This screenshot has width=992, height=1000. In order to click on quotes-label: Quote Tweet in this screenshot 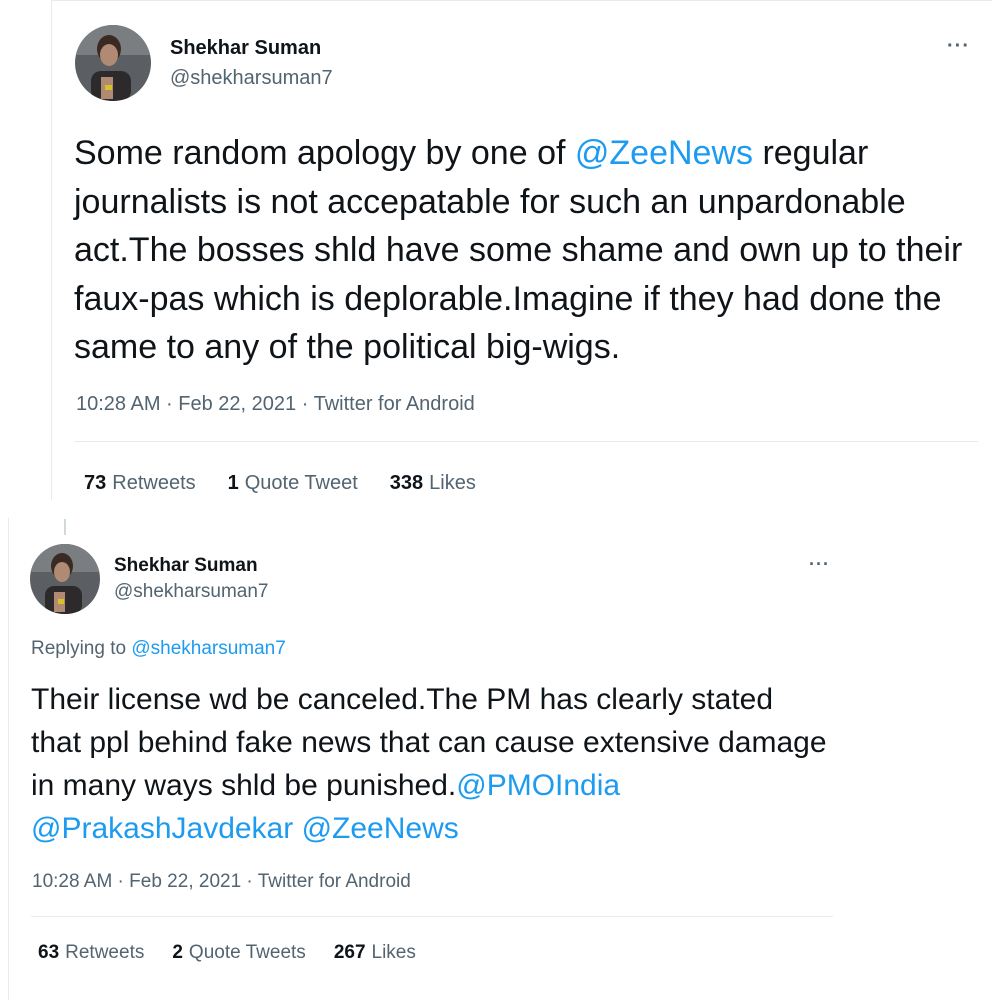, I will do `click(301, 483)`.